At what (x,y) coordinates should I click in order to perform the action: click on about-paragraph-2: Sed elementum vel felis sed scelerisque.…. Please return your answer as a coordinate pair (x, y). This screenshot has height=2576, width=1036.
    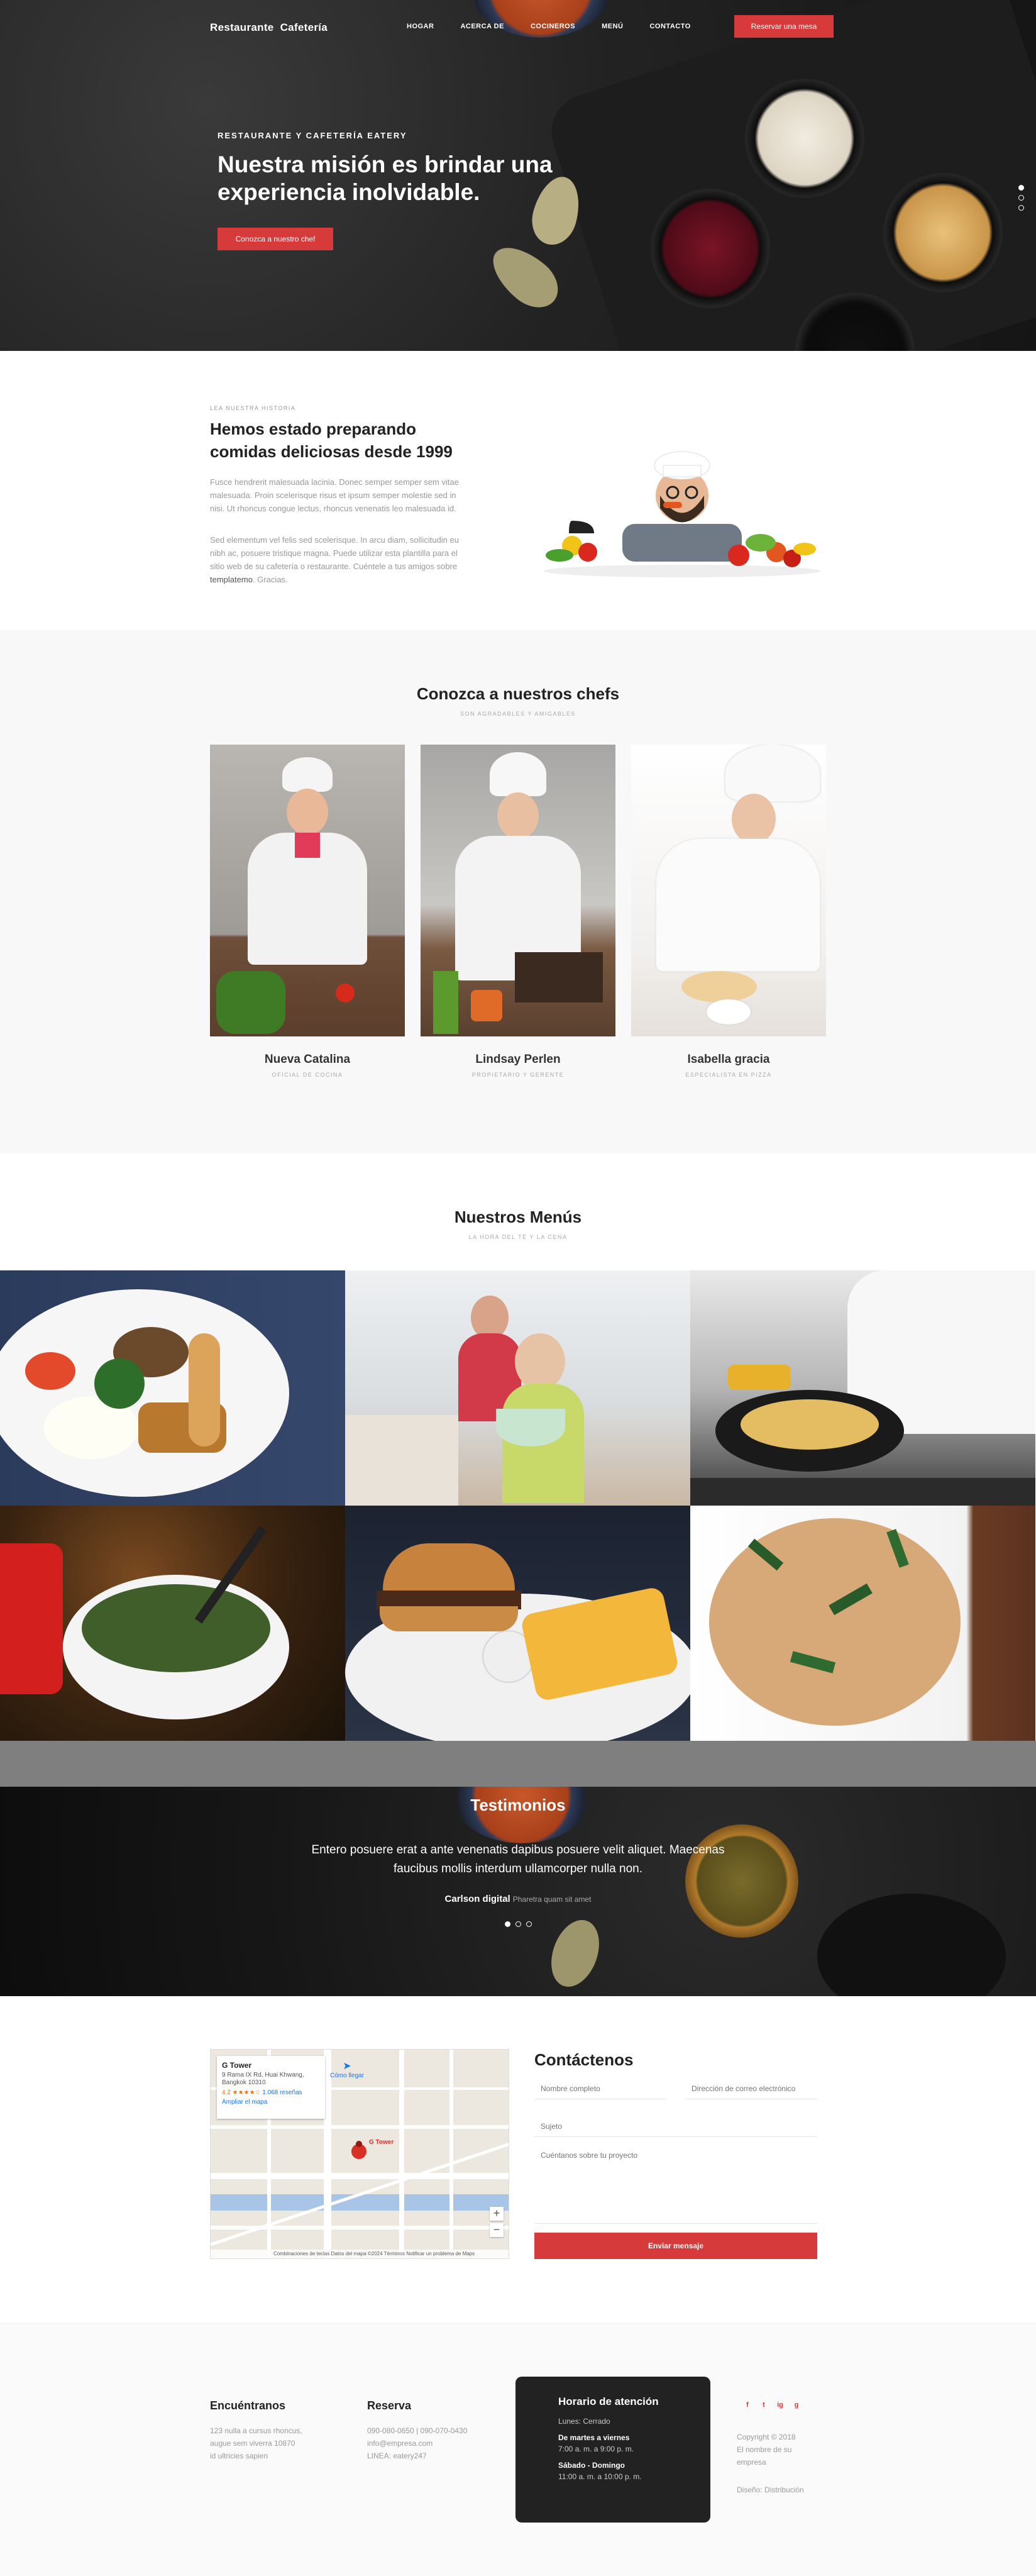
    Looking at the image, I should click on (335, 559).